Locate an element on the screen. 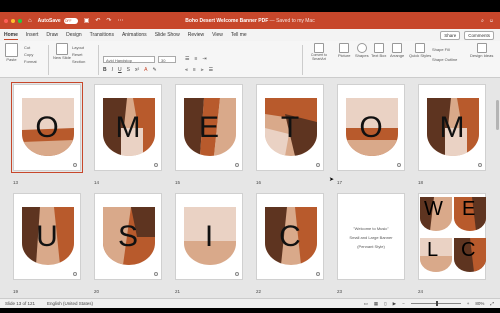 Image resolution: width=500 pixels, height=313 pixels. strikethrough-icon: S is located at coordinates (128, 70).